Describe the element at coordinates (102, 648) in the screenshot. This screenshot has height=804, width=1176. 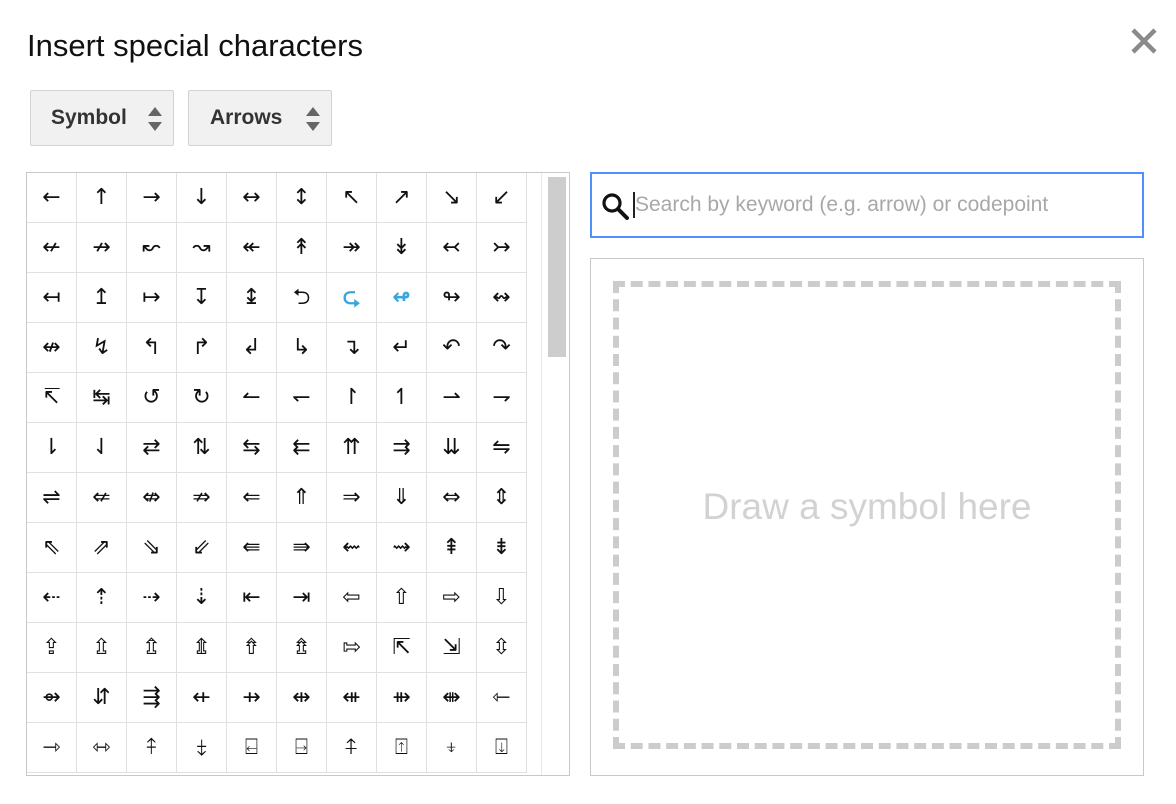
I see `symbol-cell: ⇫` at that location.